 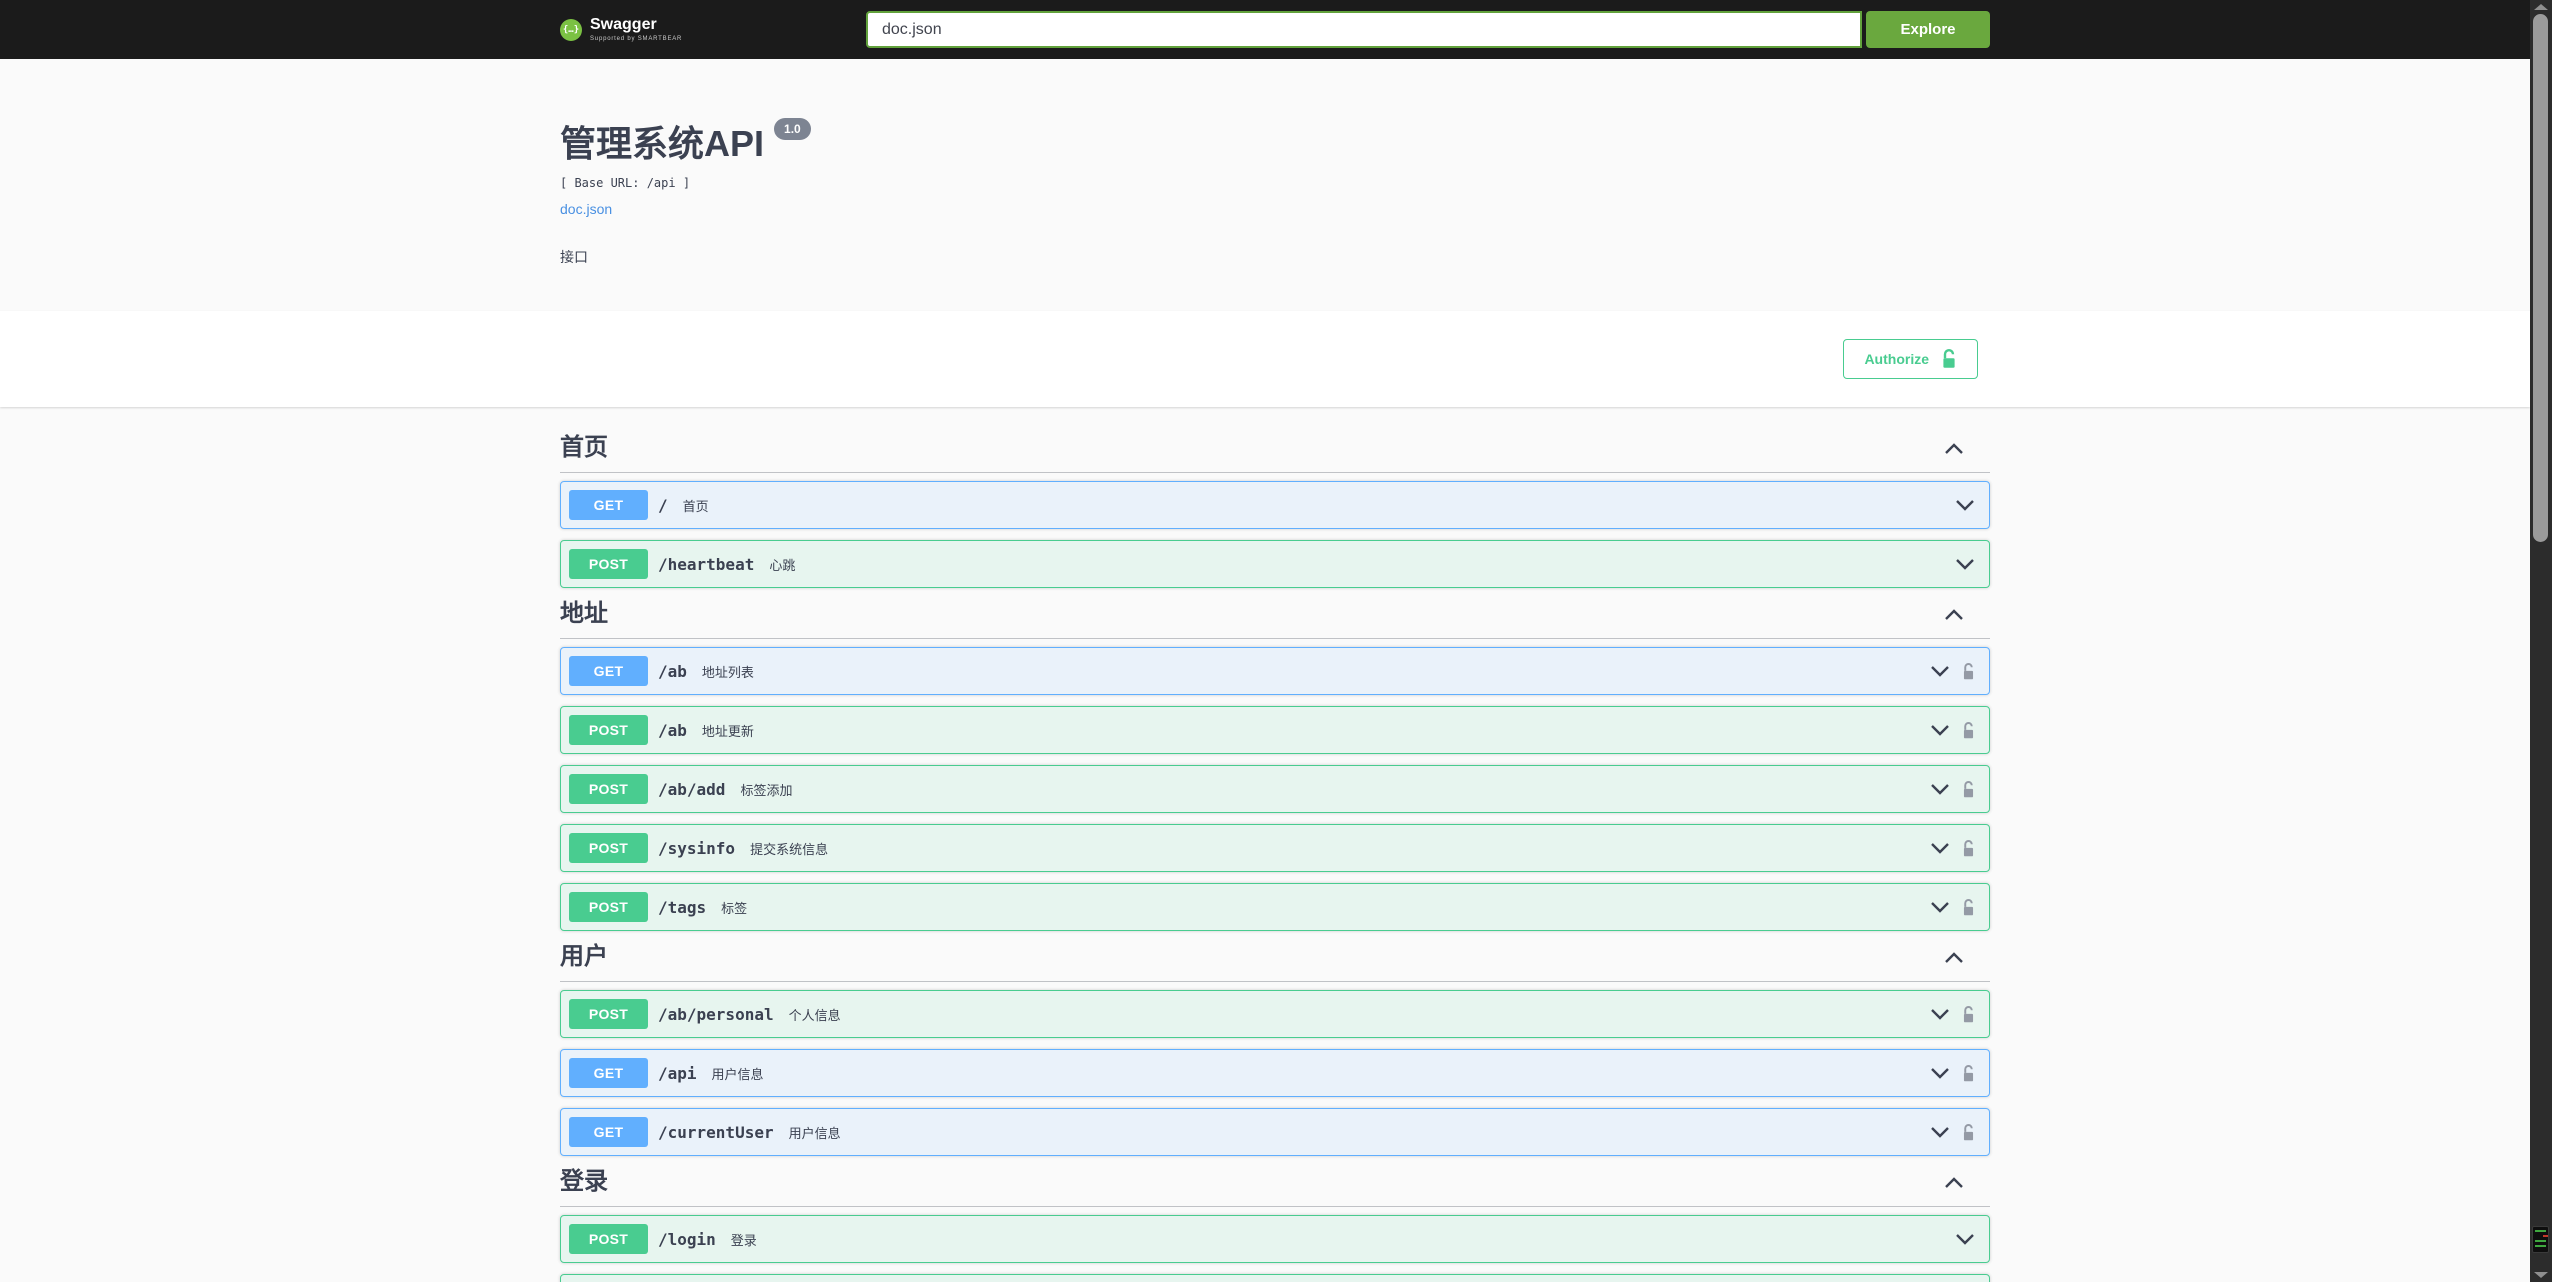 I want to click on api-section: 首页 GET / 首页 POST /heartbeat 心跳, so click(x=1275, y=510).